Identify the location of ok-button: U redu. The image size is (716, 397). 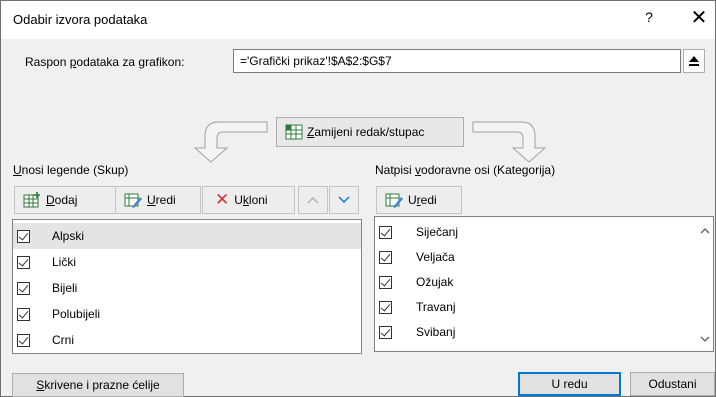
(569, 384).